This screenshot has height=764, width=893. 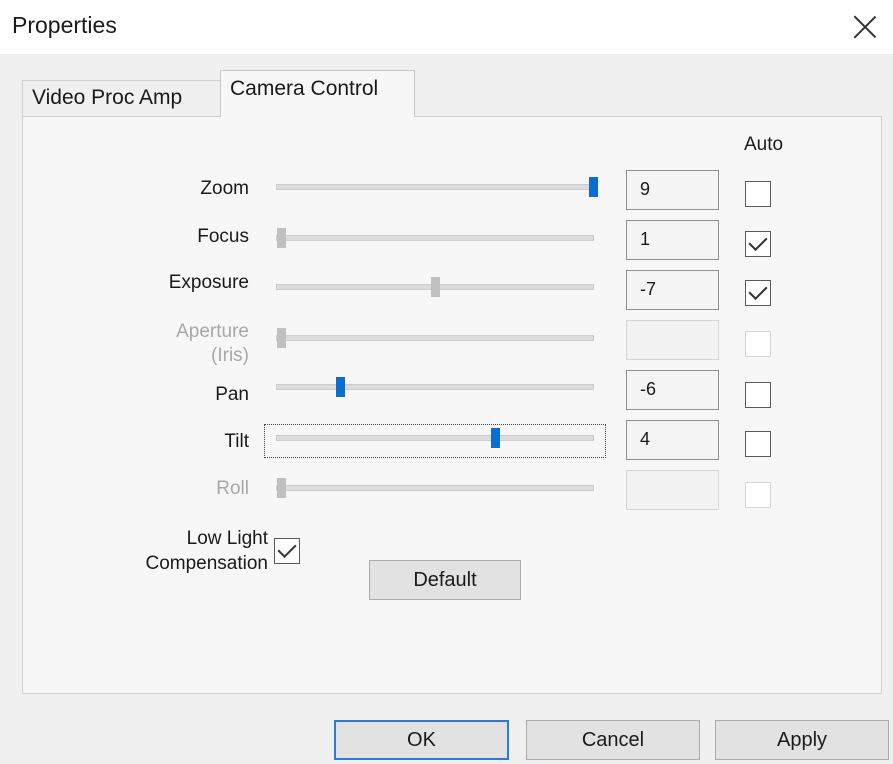 I want to click on tilt-value-field: 4, so click(x=672, y=440).